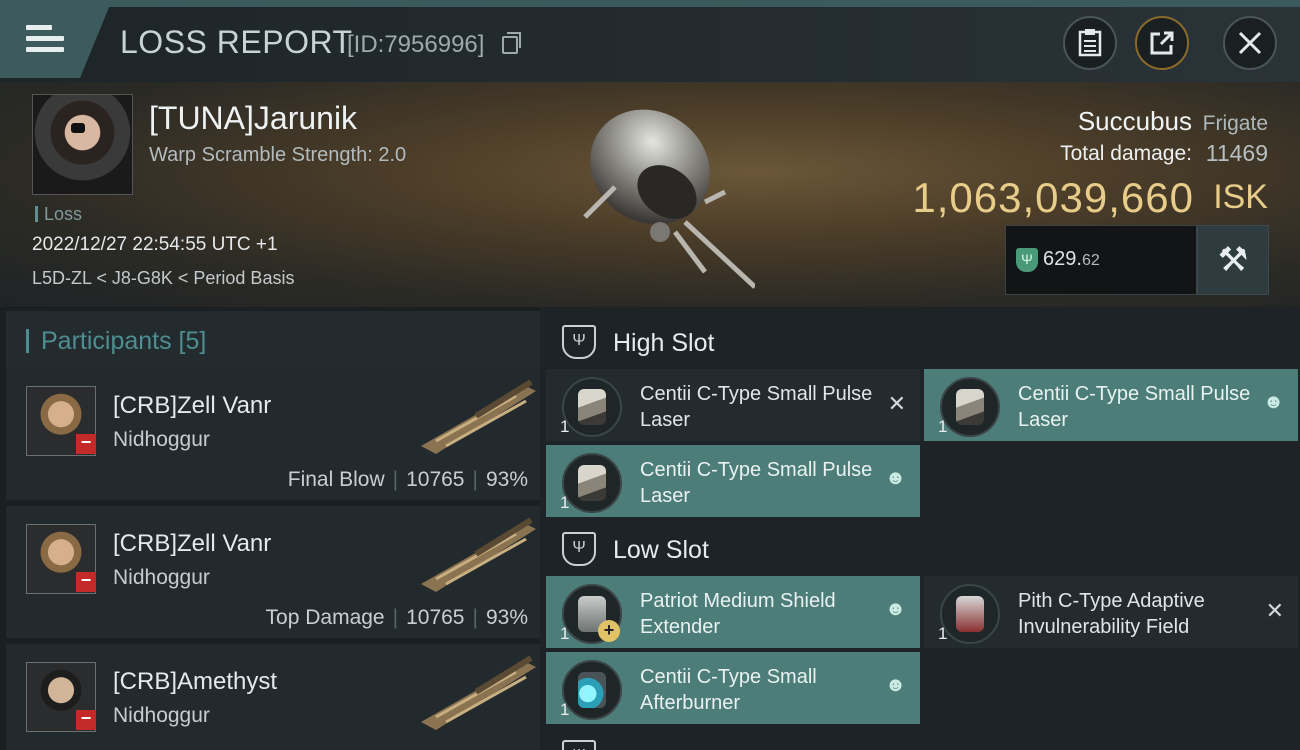 The width and height of the screenshot is (1300, 750). I want to click on page-title: LOSS REPORT, so click(236, 42).